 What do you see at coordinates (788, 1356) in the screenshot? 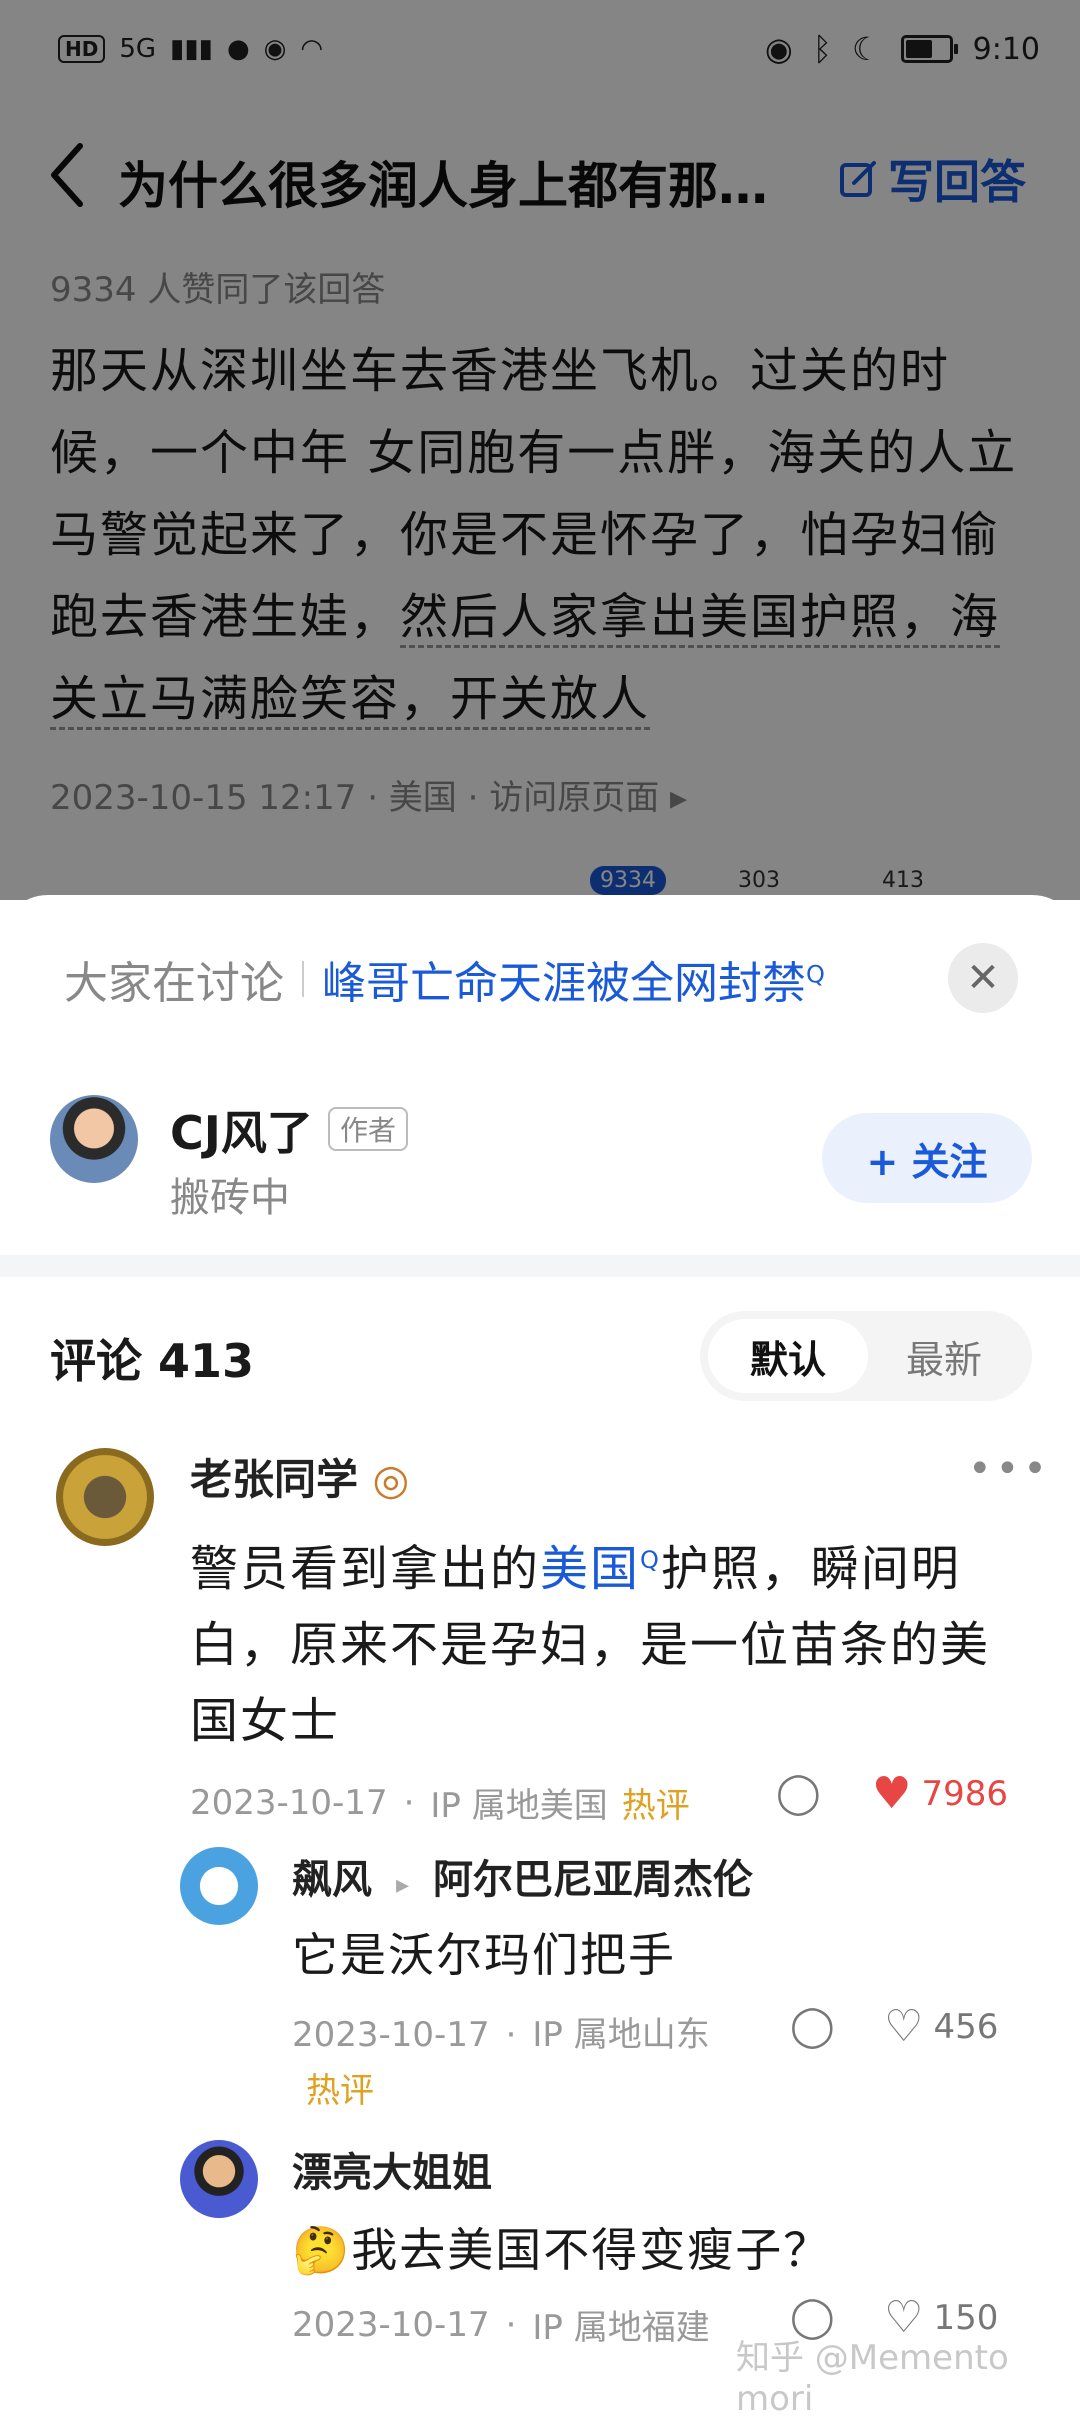
I see `sort-default-tab: 默认` at bounding box center [788, 1356].